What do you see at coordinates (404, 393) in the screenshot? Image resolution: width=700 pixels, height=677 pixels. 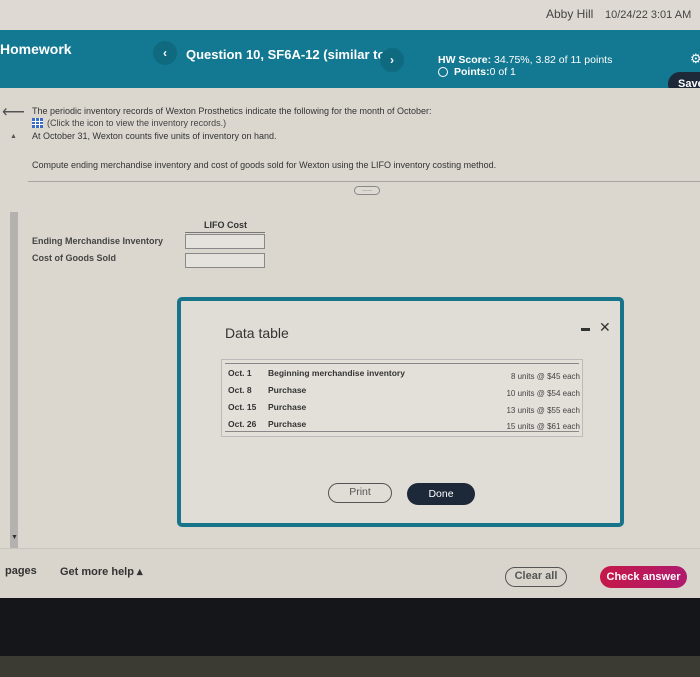 I see `table-row: Oct. 8 Purchase 10 units @ $54 each` at bounding box center [404, 393].